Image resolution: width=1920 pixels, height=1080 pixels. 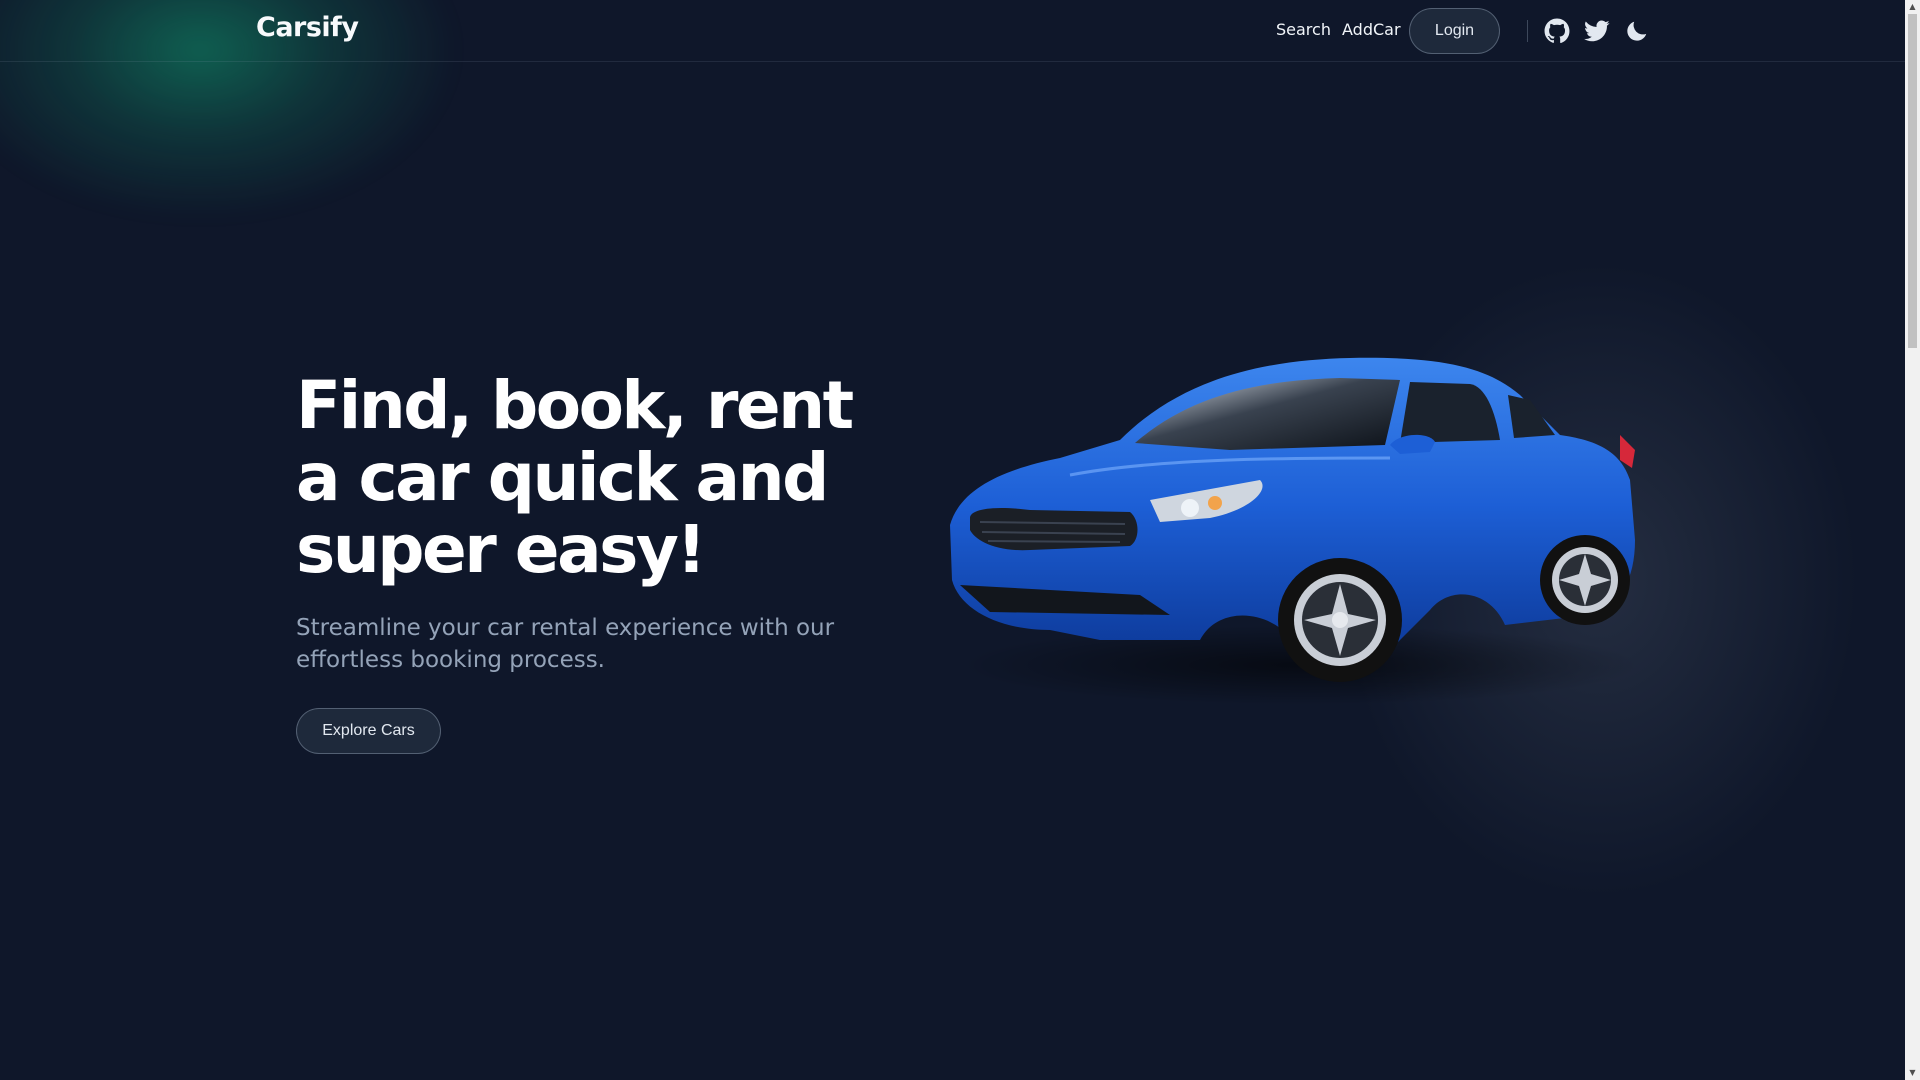 I want to click on twitter-icon, so click(x=1597, y=31).